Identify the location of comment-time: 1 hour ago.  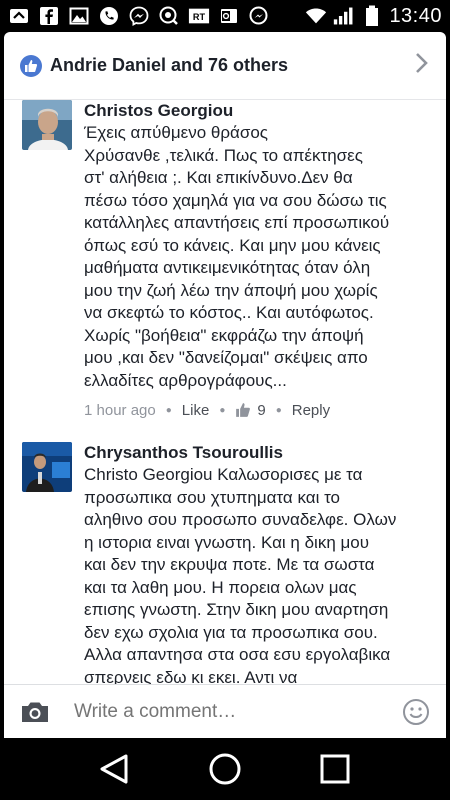
(120, 410).